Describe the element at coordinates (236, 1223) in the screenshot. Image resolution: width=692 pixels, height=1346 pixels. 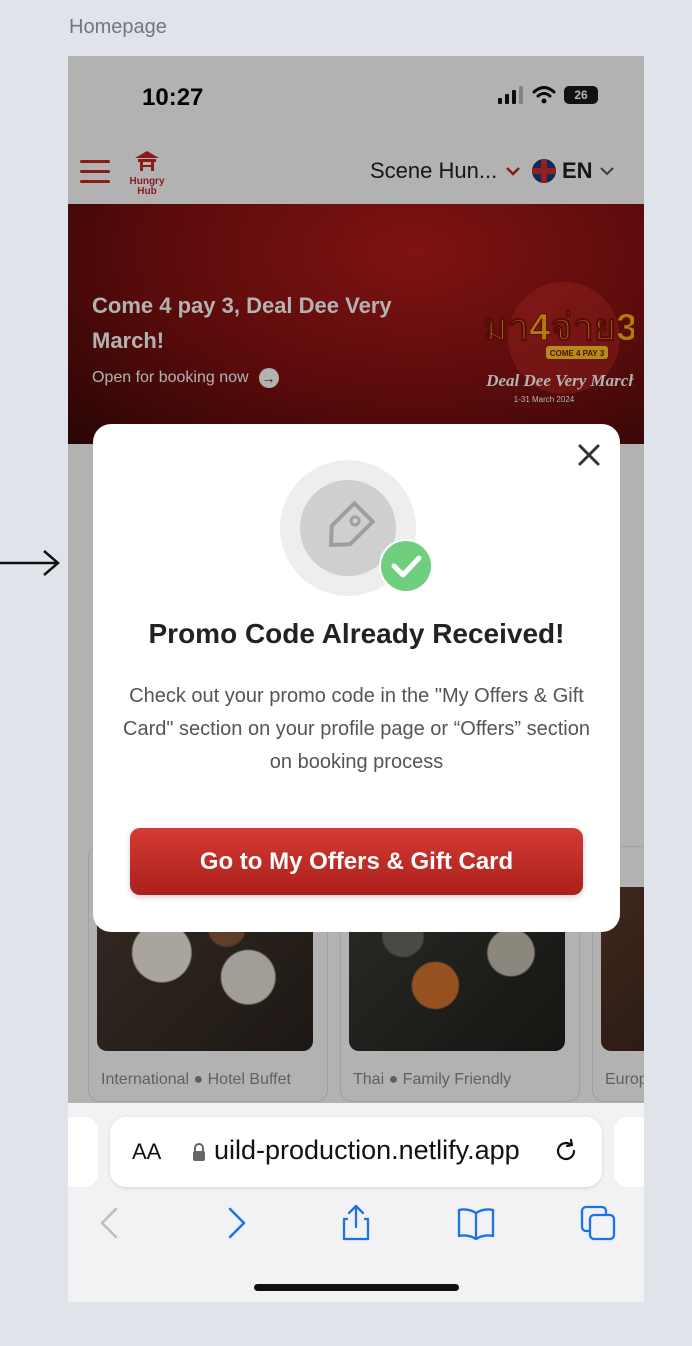
I see `forward-icon` at that location.